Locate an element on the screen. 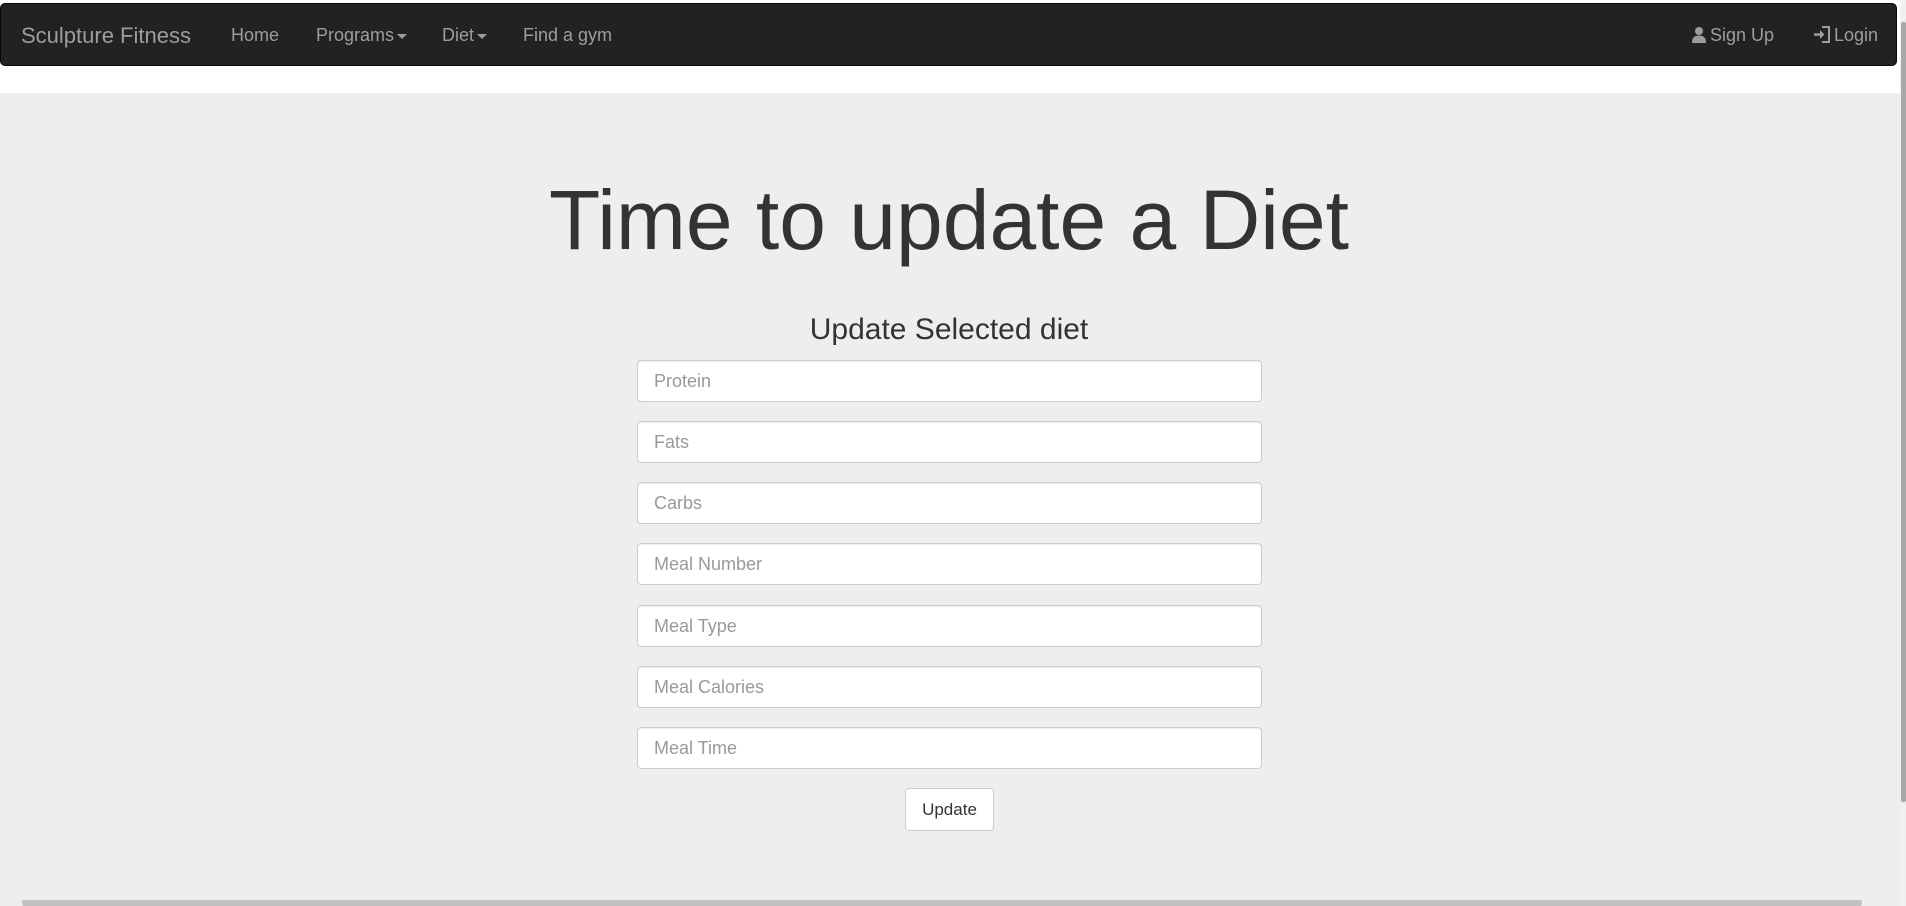 This screenshot has width=1906, height=906. update-button: Update is located at coordinates (949, 809).